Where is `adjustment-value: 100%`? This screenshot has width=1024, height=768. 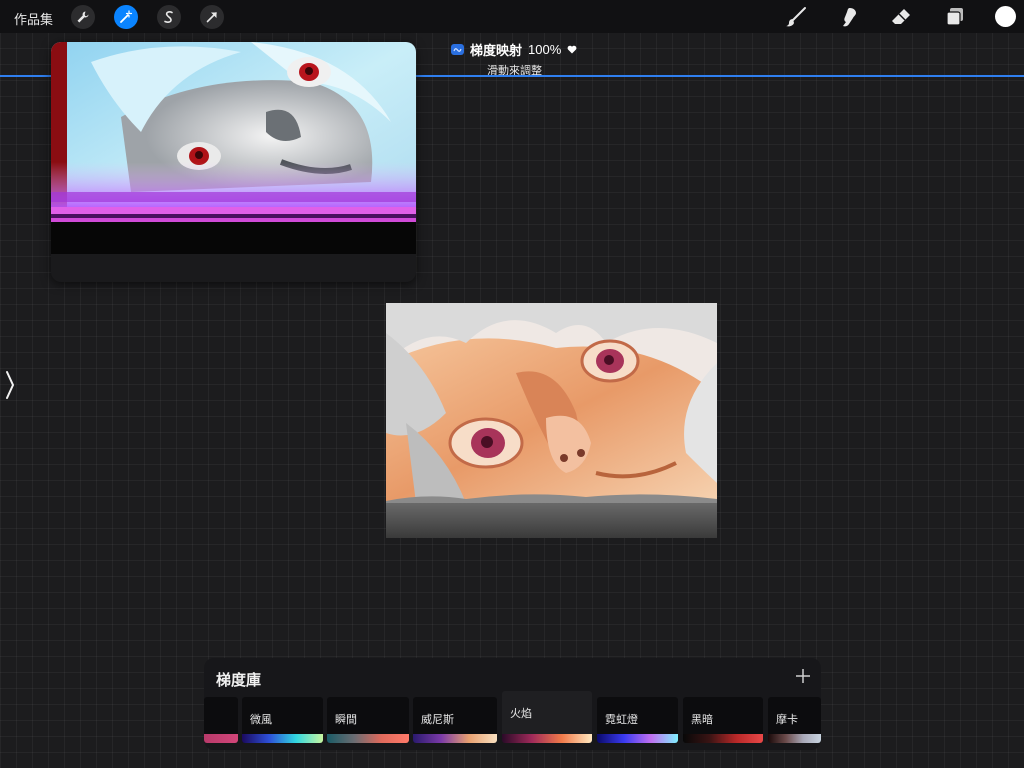 adjustment-value: 100% is located at coordinates (545, 49).